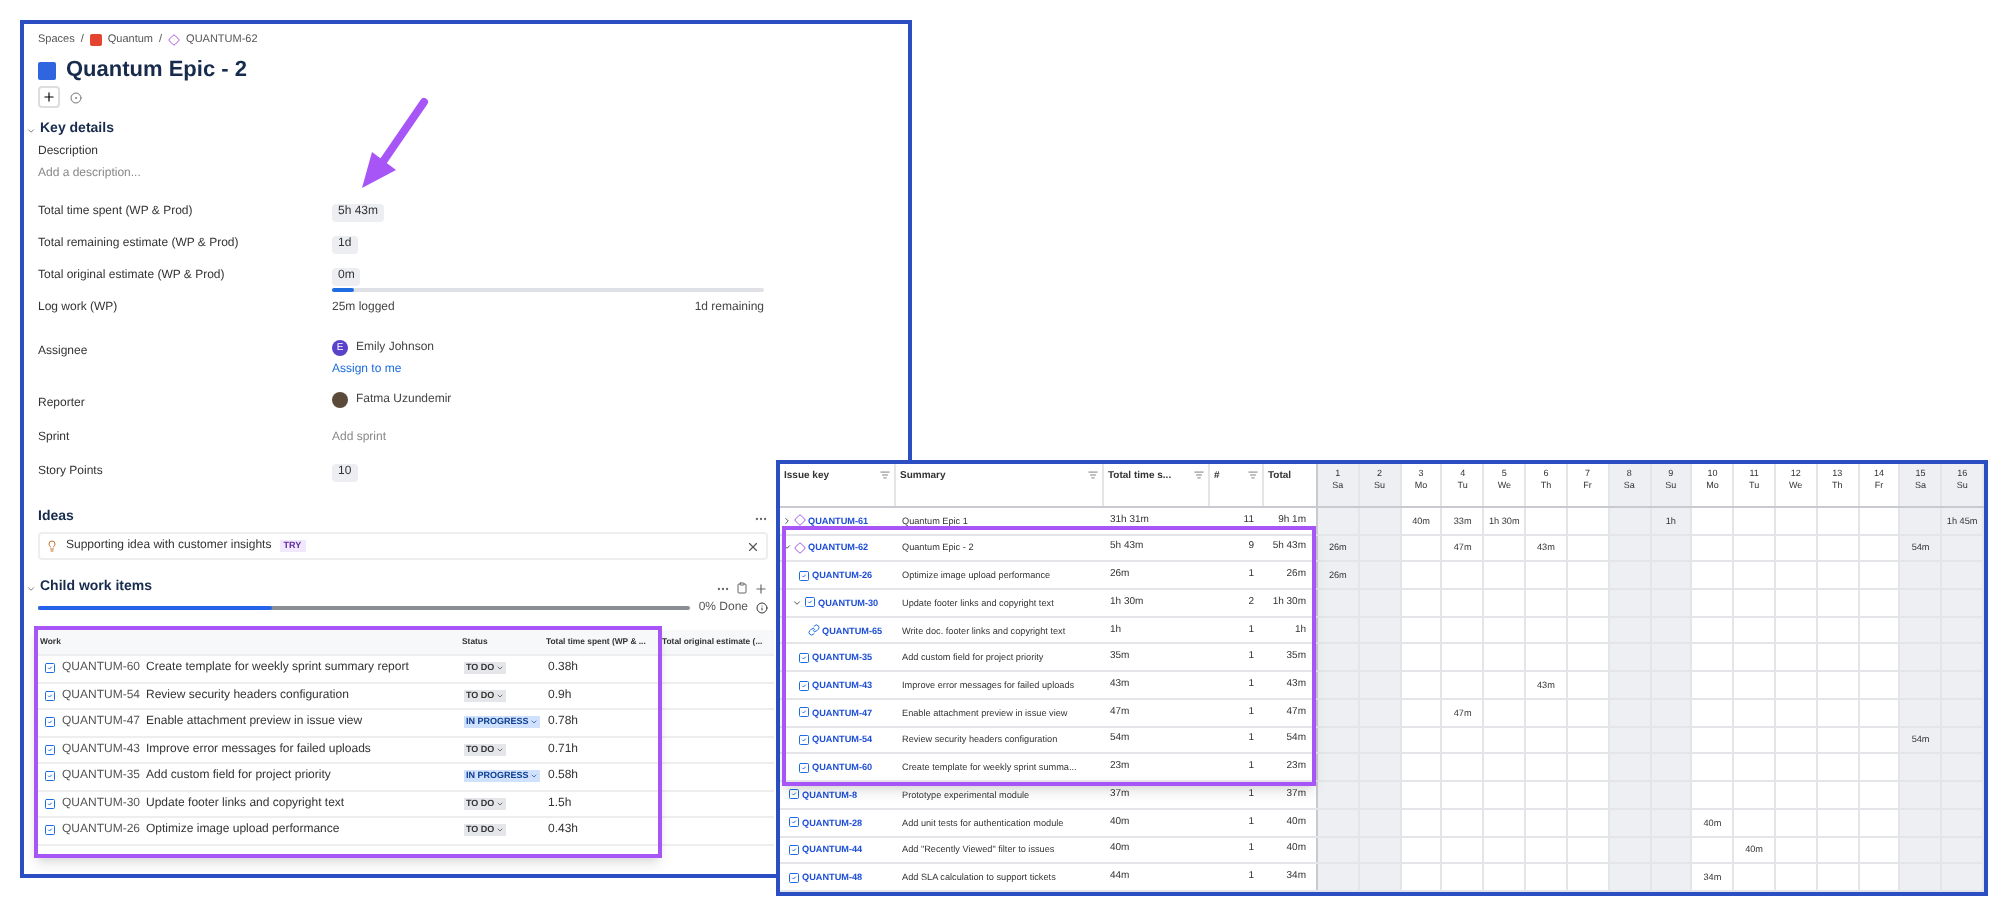 This screenshot has width=1998, height=904. I want to click on circle-button, so click(75, 97).